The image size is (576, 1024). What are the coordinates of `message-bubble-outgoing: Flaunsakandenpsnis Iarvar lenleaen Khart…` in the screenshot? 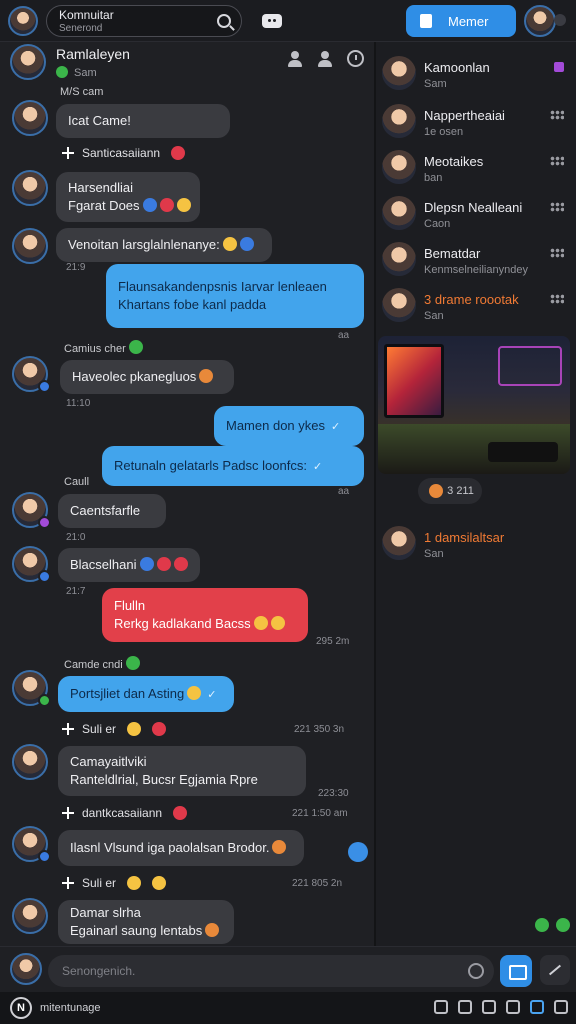 It's located at (235, 296).